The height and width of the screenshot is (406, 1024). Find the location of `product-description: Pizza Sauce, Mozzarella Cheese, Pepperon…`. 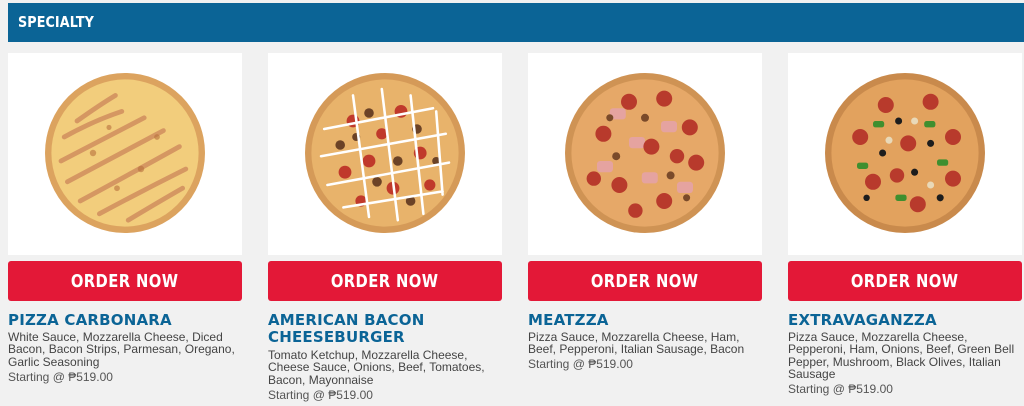

product-description: Pizza Sauce, Mozzarella Cheese, Pepperon… is located at coordinates (901, 355).